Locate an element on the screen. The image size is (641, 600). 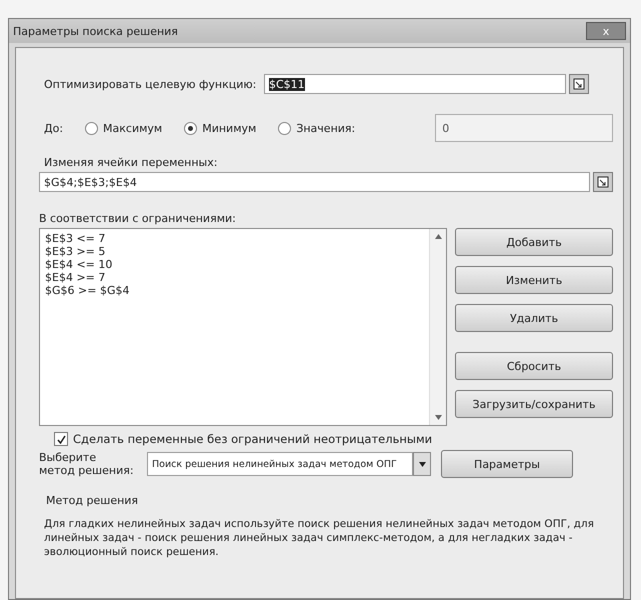
action-button: Удалить is located at coordinates (534, 318).